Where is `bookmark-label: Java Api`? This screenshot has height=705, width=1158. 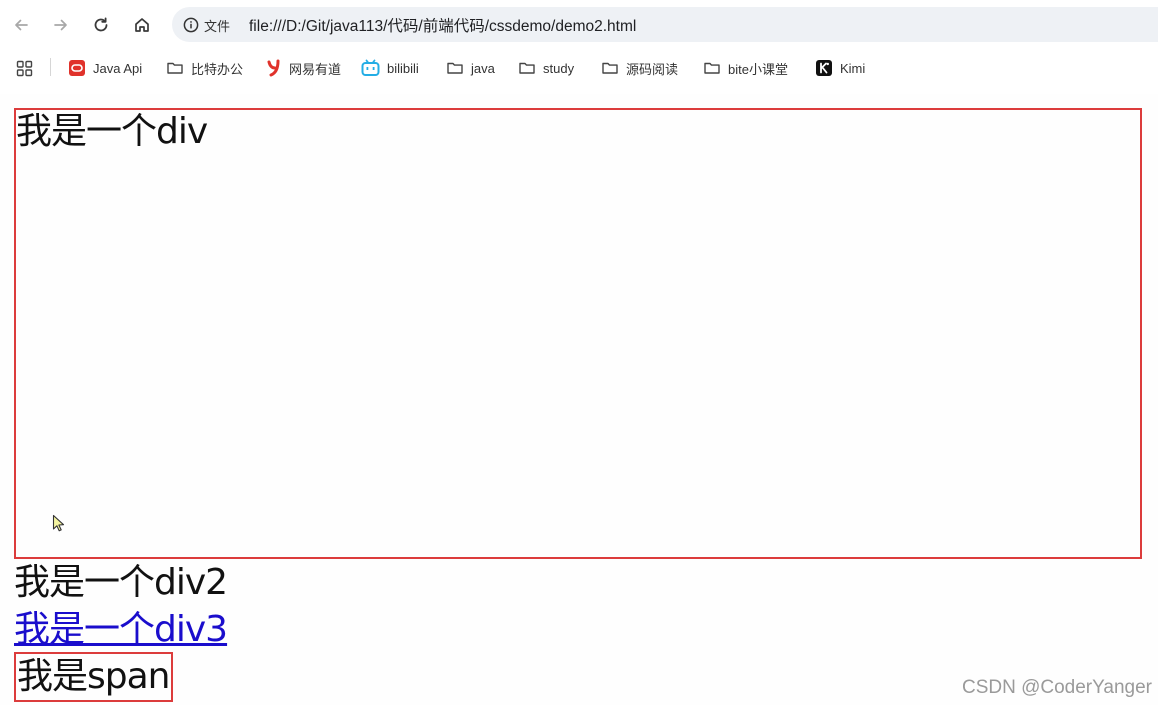 bookmark-label: Java Api is located at coordinates (118, 68).